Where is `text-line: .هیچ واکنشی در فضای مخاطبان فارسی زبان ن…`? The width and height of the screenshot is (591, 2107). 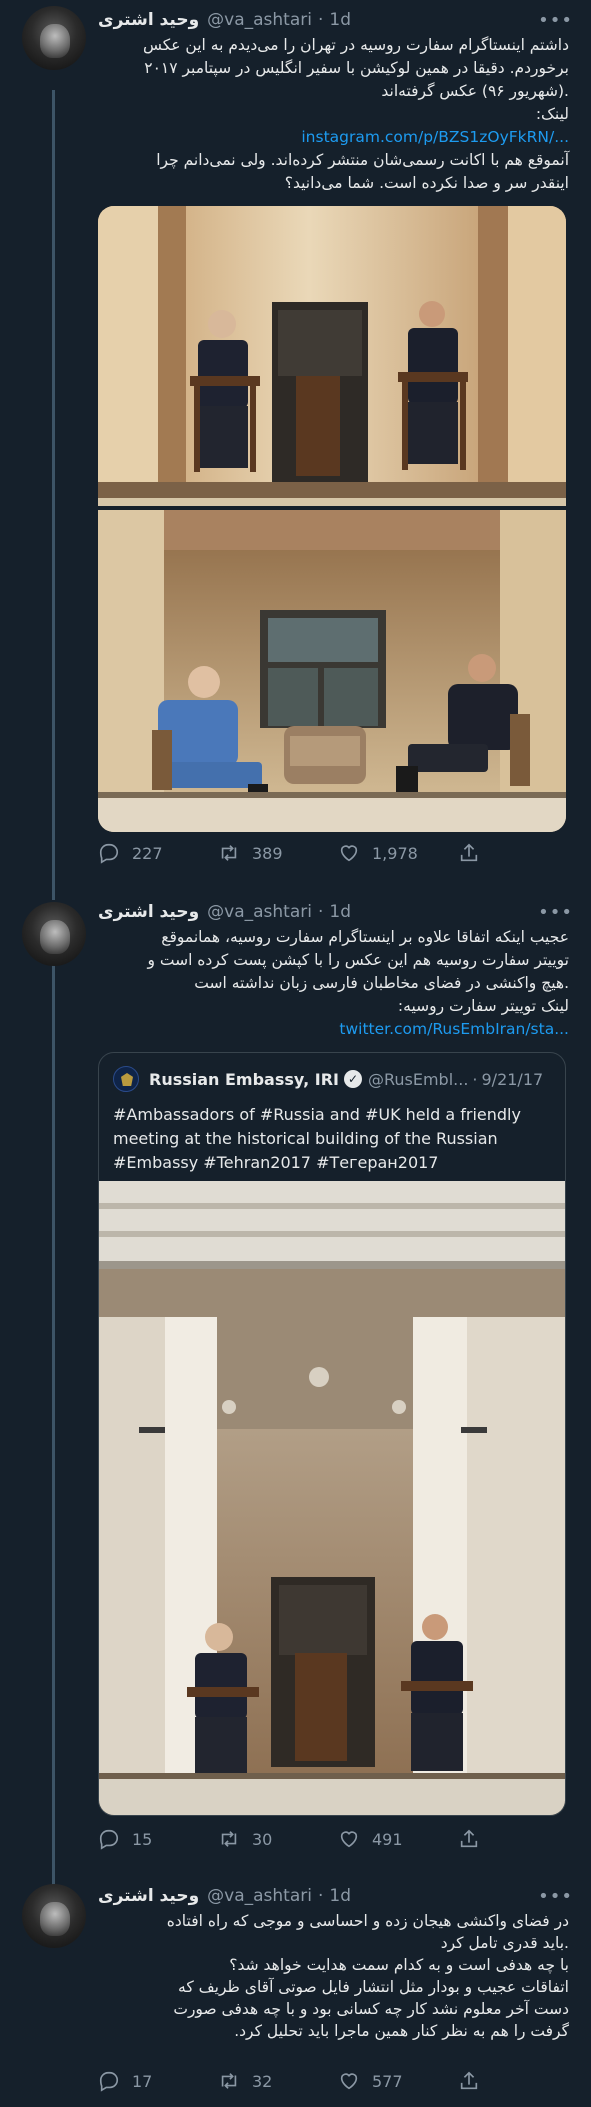 text-line: .هیچ واکنشی در فضای مخاطبان فارسی زبان ن… is located at coordinates (381, 983).